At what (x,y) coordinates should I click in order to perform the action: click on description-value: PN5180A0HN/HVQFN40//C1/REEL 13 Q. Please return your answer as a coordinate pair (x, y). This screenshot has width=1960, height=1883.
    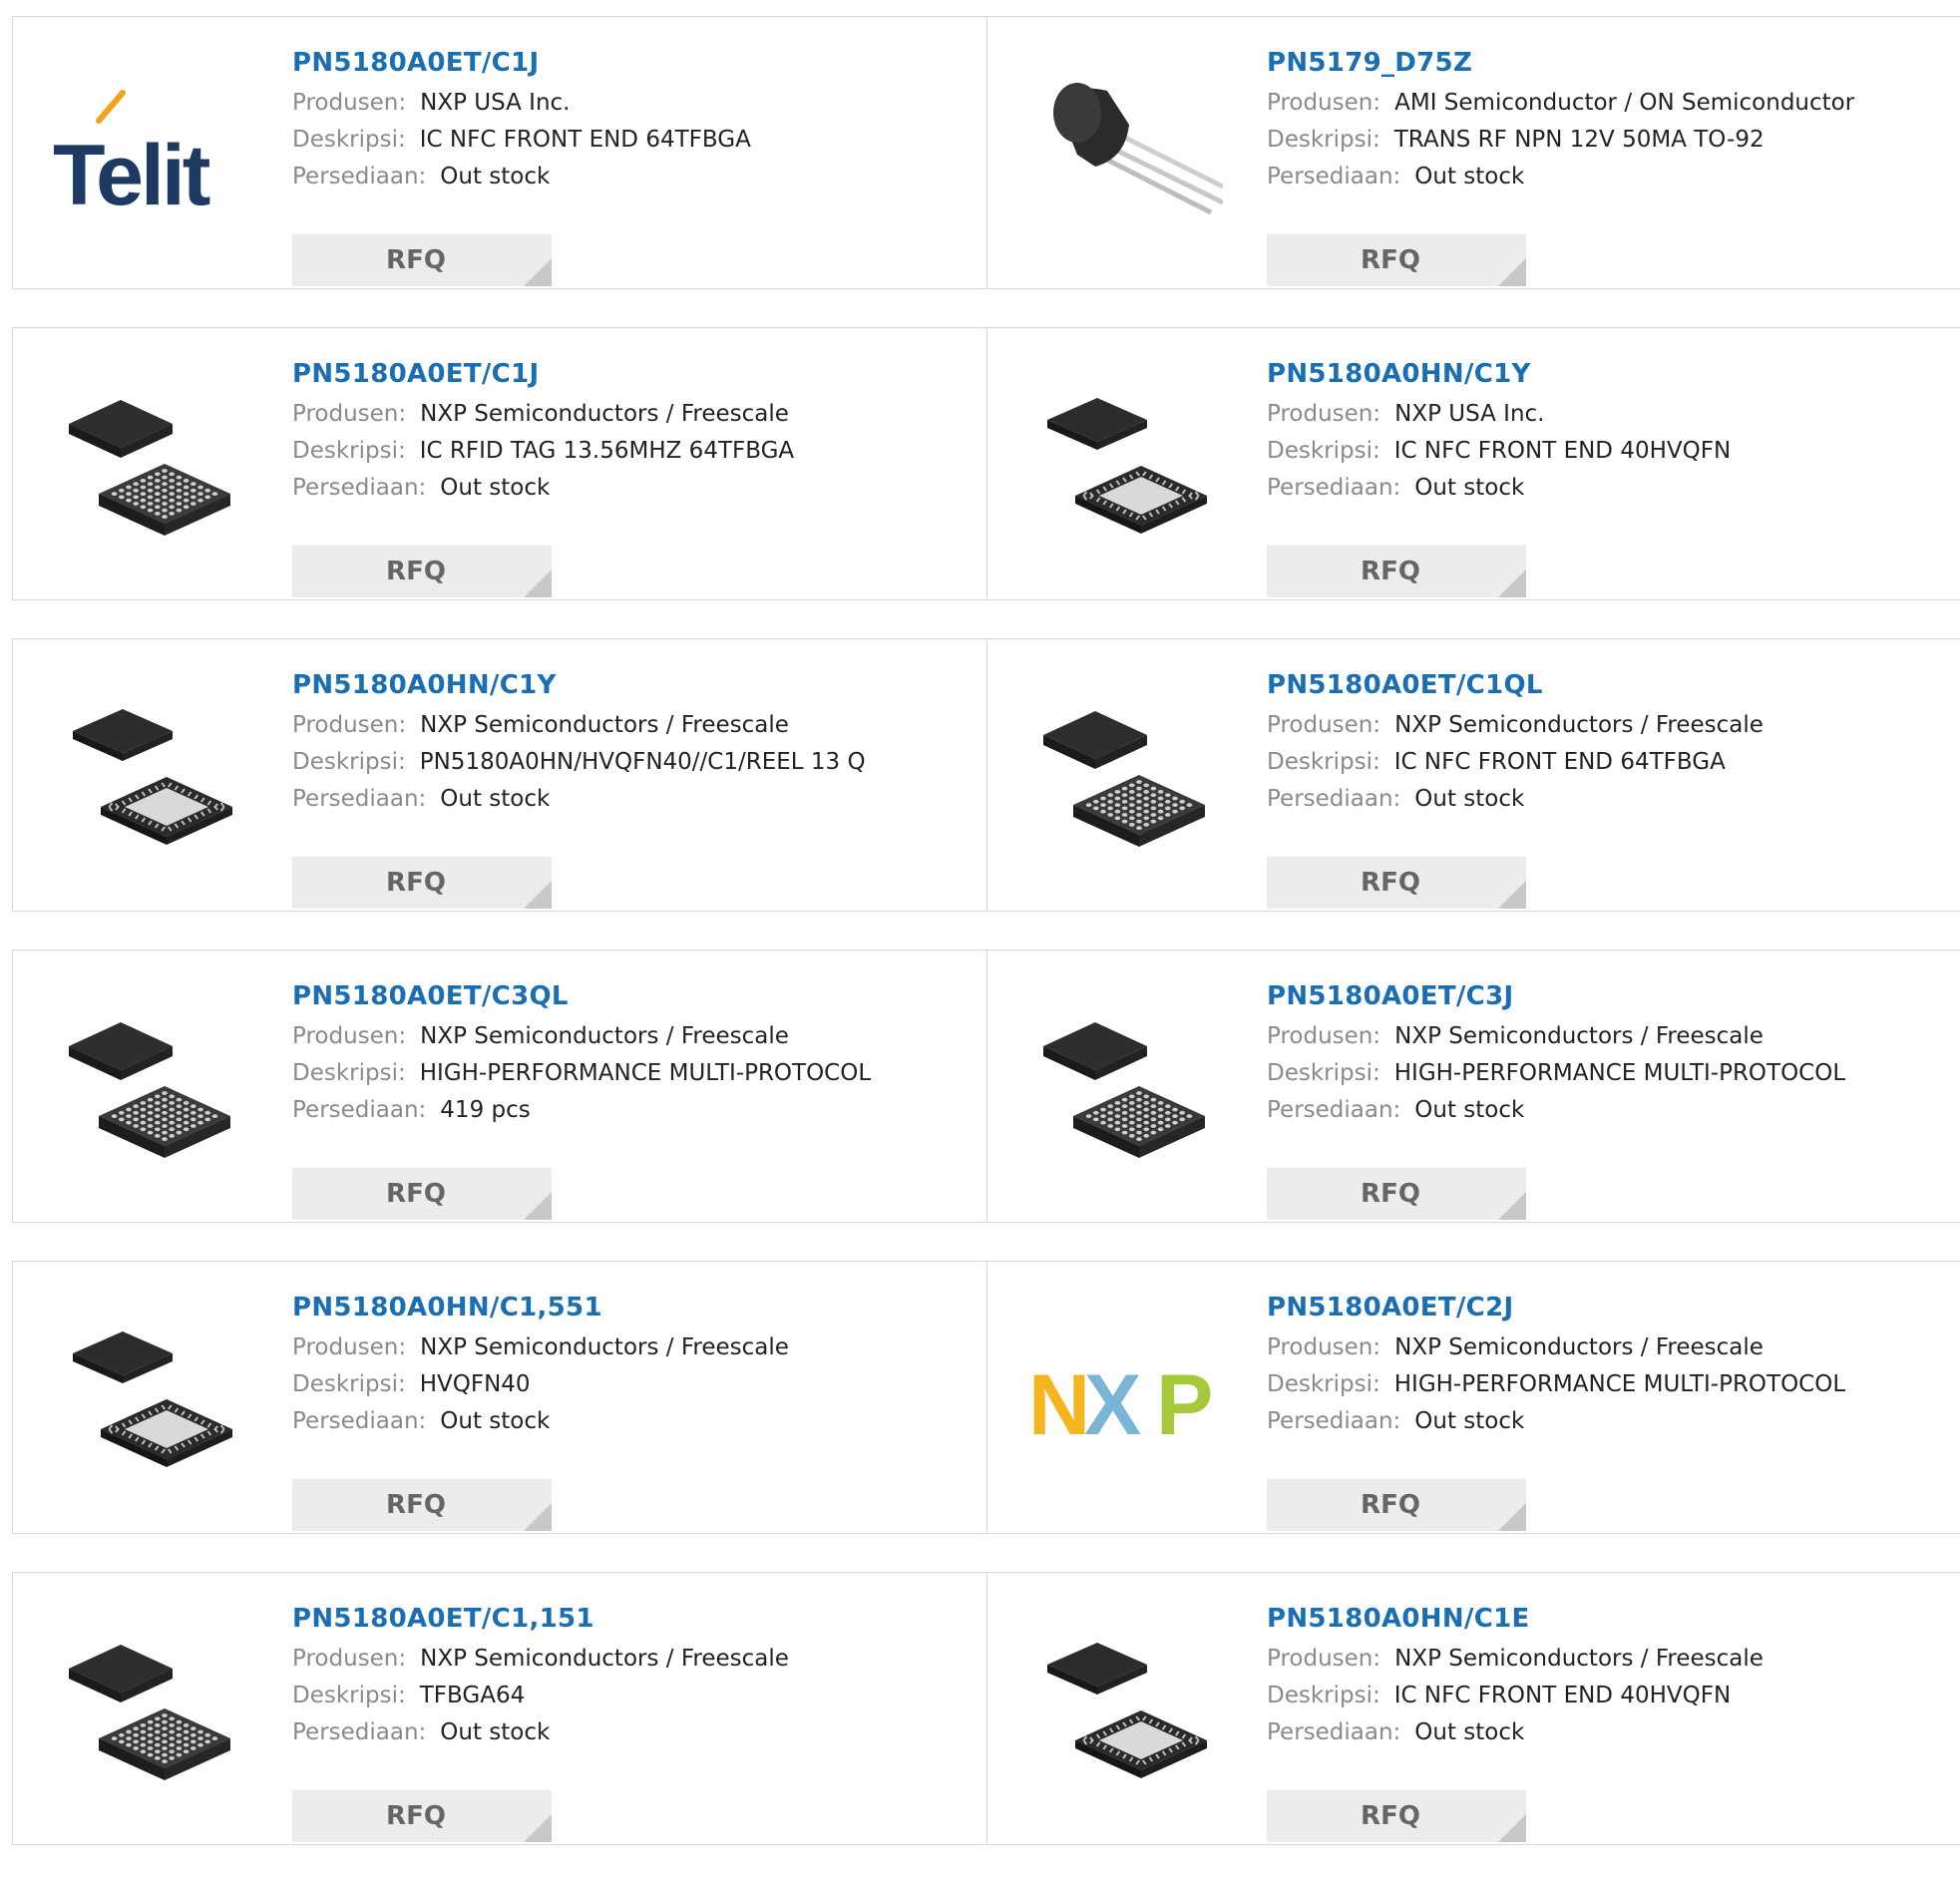
    Looking at the image, I should click on (643, 762).